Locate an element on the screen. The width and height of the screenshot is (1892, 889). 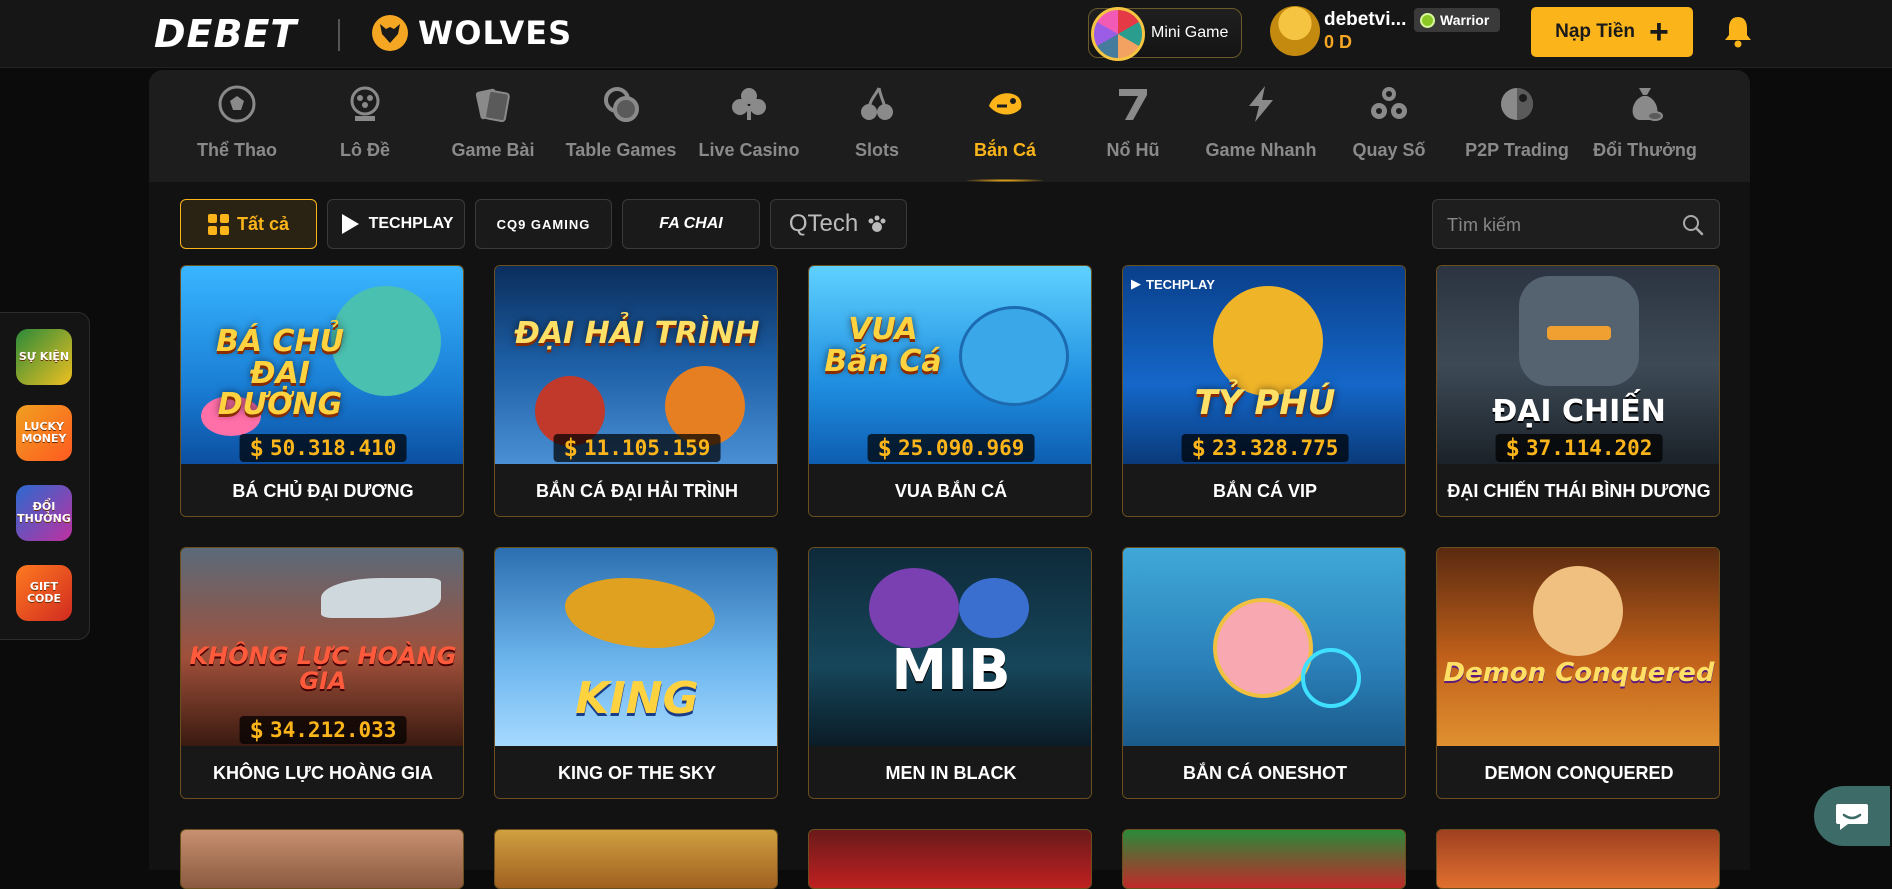
game-name: VUA BẮN CÁ is located at coordinates (950, 490).